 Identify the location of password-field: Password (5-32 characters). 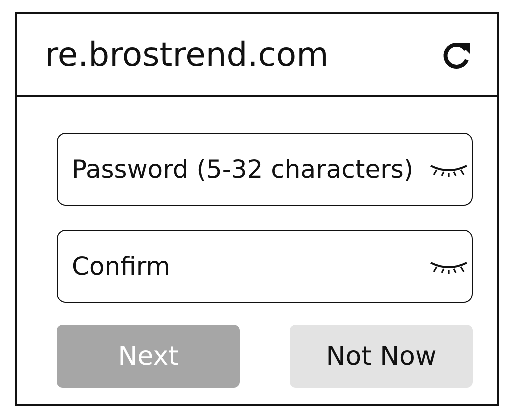
(265, 169).